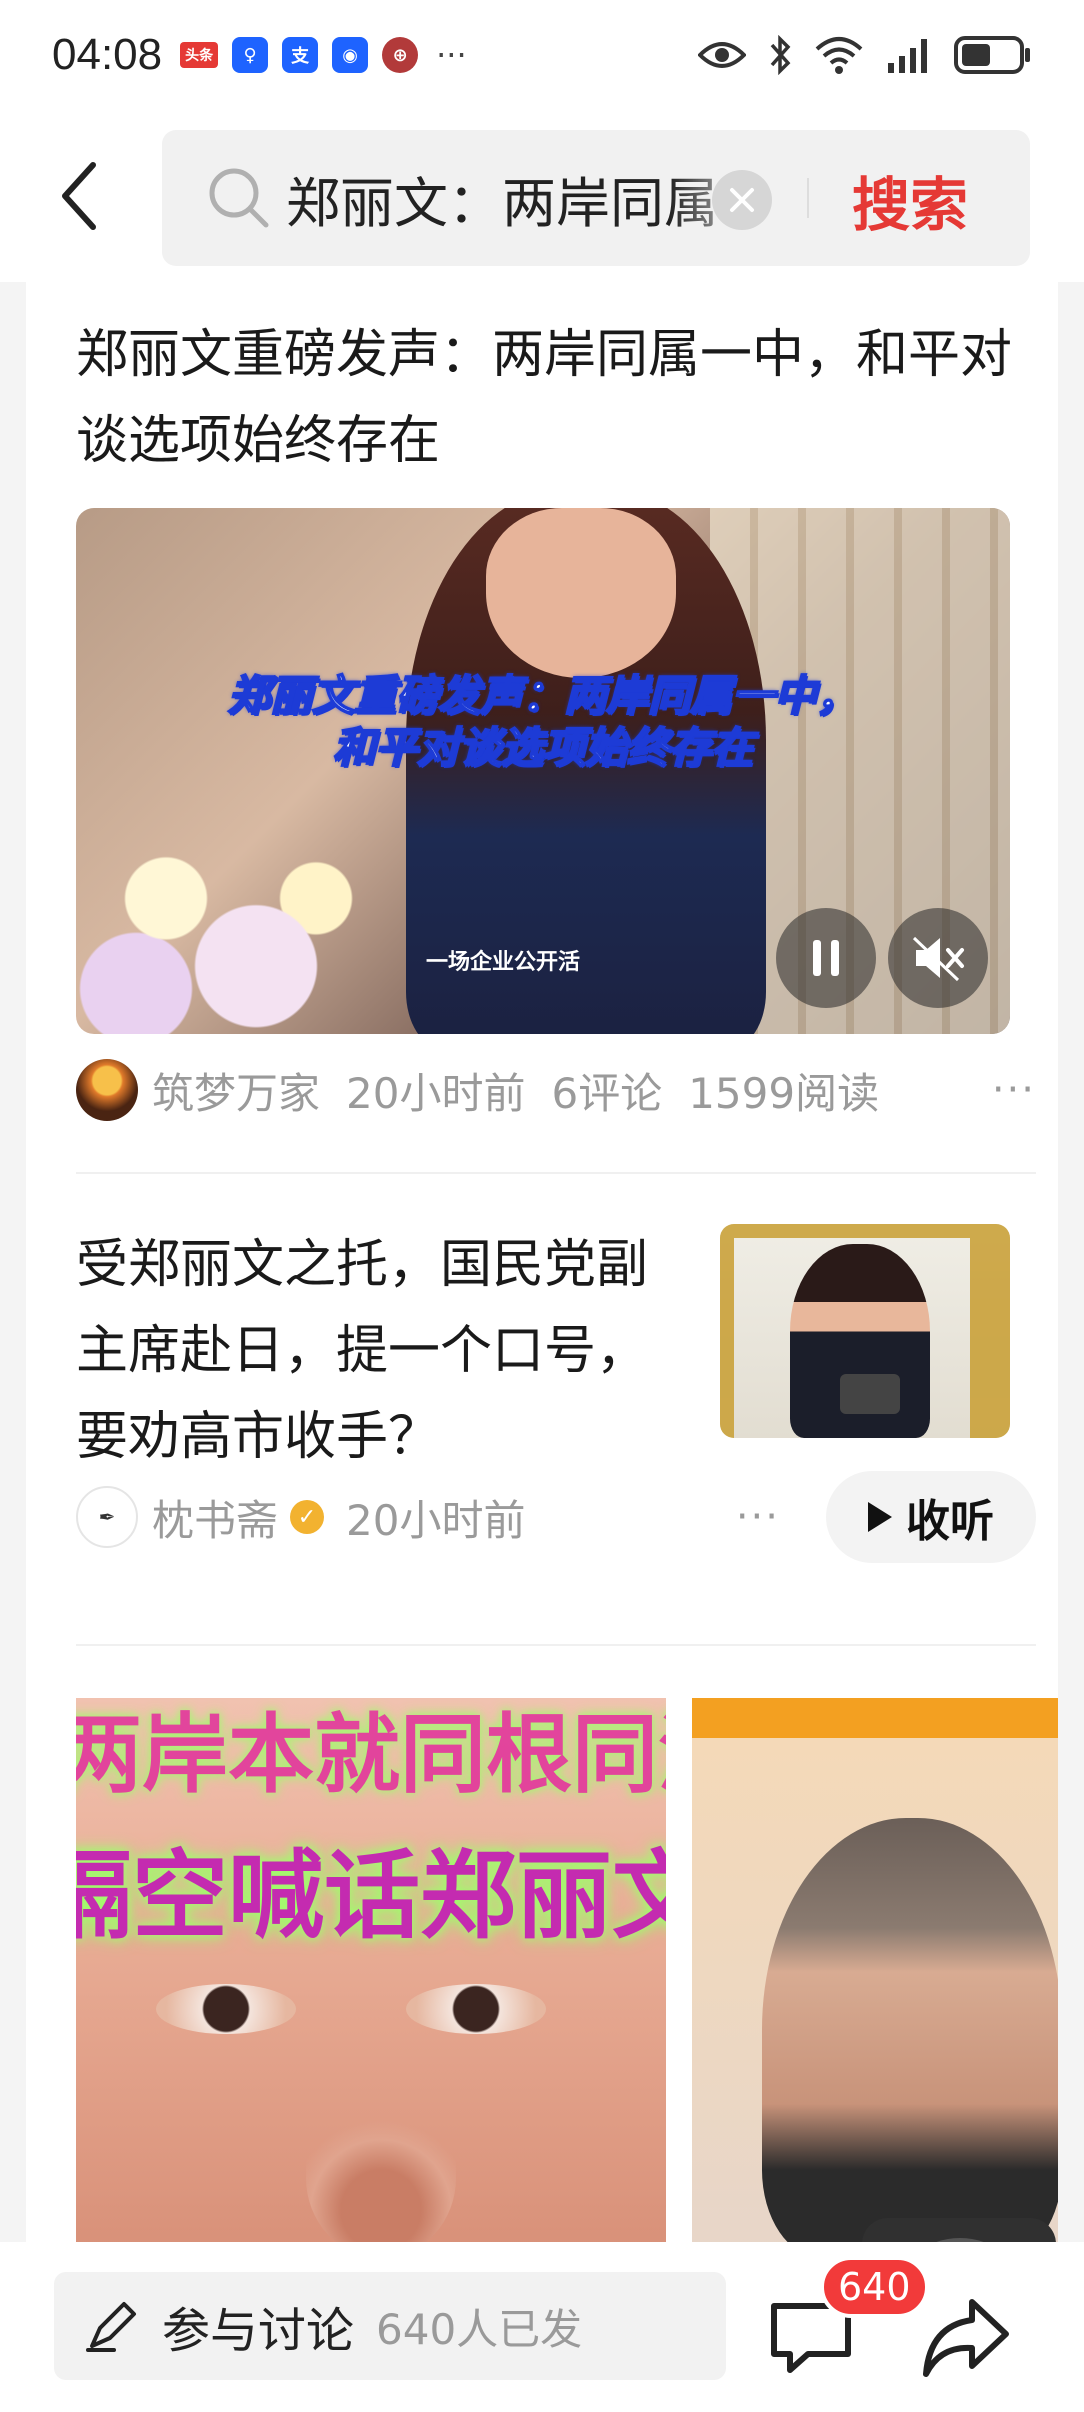 The image size is (1084, 2412). What do you see at coordinates (107, 1517) in the screenshot?
I see `author-avatar: ✒` at bounding box center [107, 1517].